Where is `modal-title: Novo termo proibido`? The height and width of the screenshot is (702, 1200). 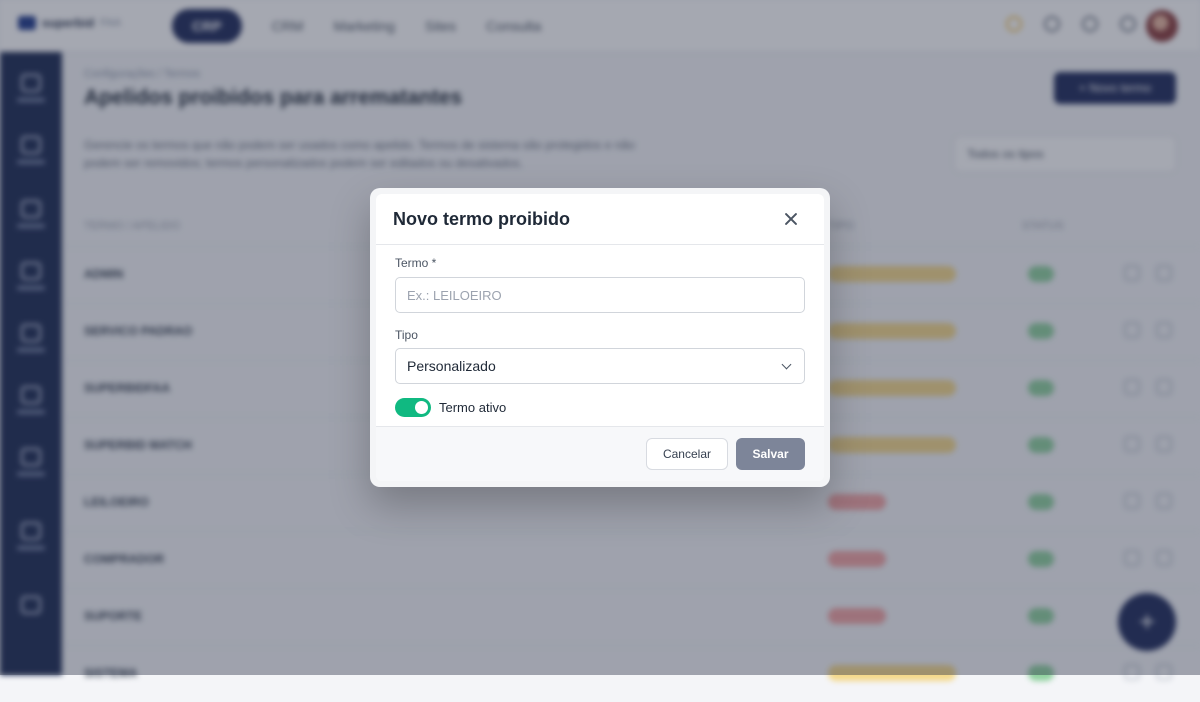 modal-title: Novo termo proibido is located at coordinates (481, 219).